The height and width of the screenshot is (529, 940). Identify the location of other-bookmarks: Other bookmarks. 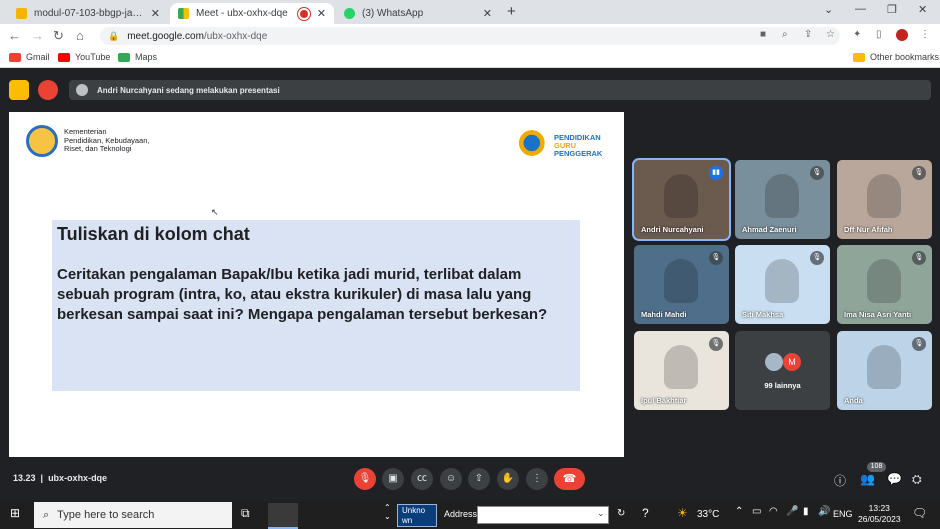
(896, 57).